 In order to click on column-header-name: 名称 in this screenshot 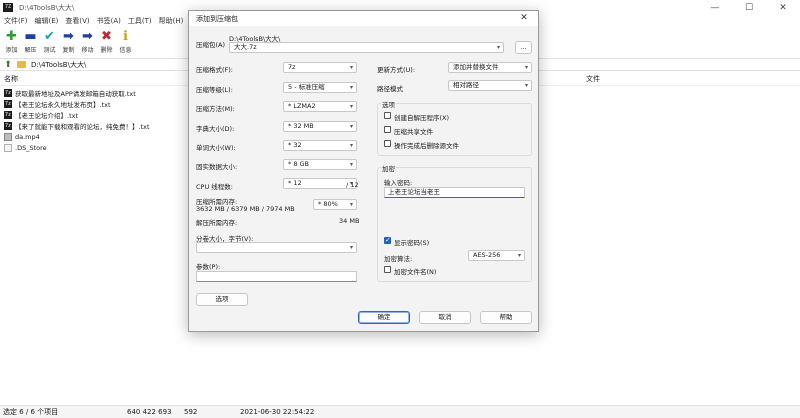, I will do `click(11, 79)`.